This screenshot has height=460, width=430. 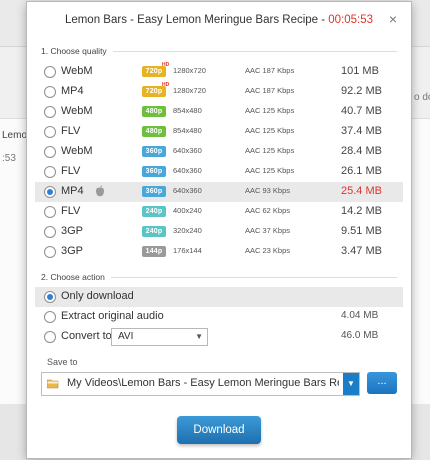 What do you see at coordinates (361, 131) in the screenshot?
I see `file-size: 37.4 MB` at bounding box center [361, 131].